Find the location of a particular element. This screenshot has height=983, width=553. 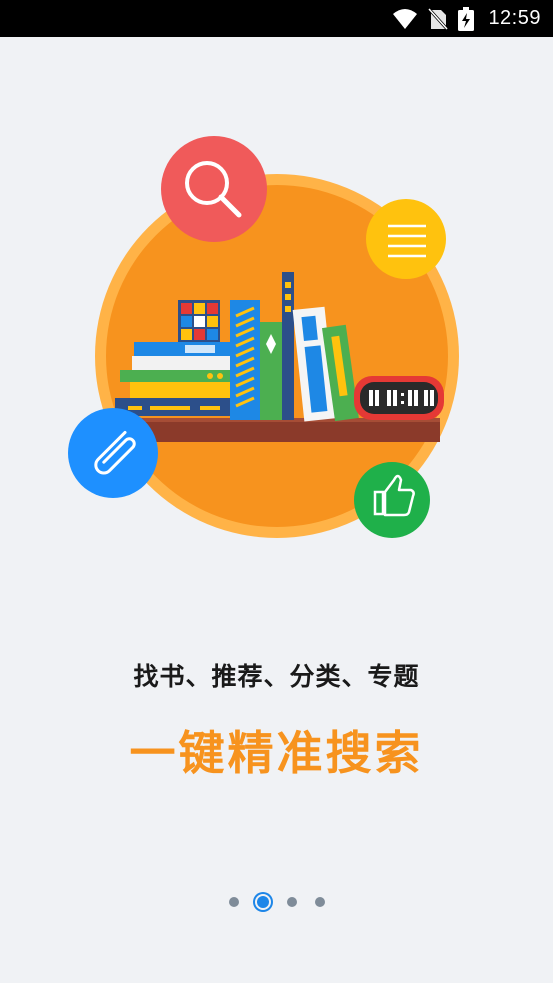

feature-title: 一键精准搜索 is located at coordinates (276, 753).